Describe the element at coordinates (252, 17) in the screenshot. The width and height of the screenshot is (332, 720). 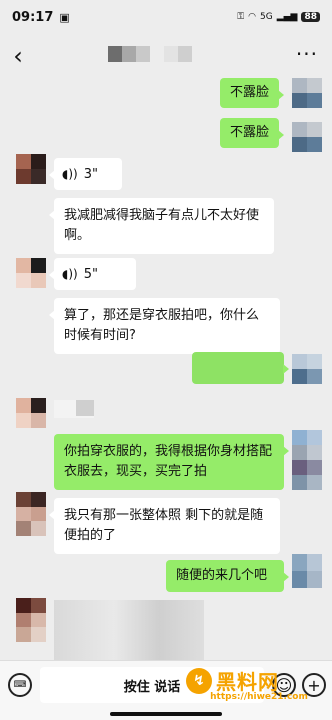
I see `wifi-icon: ◠` at that location.